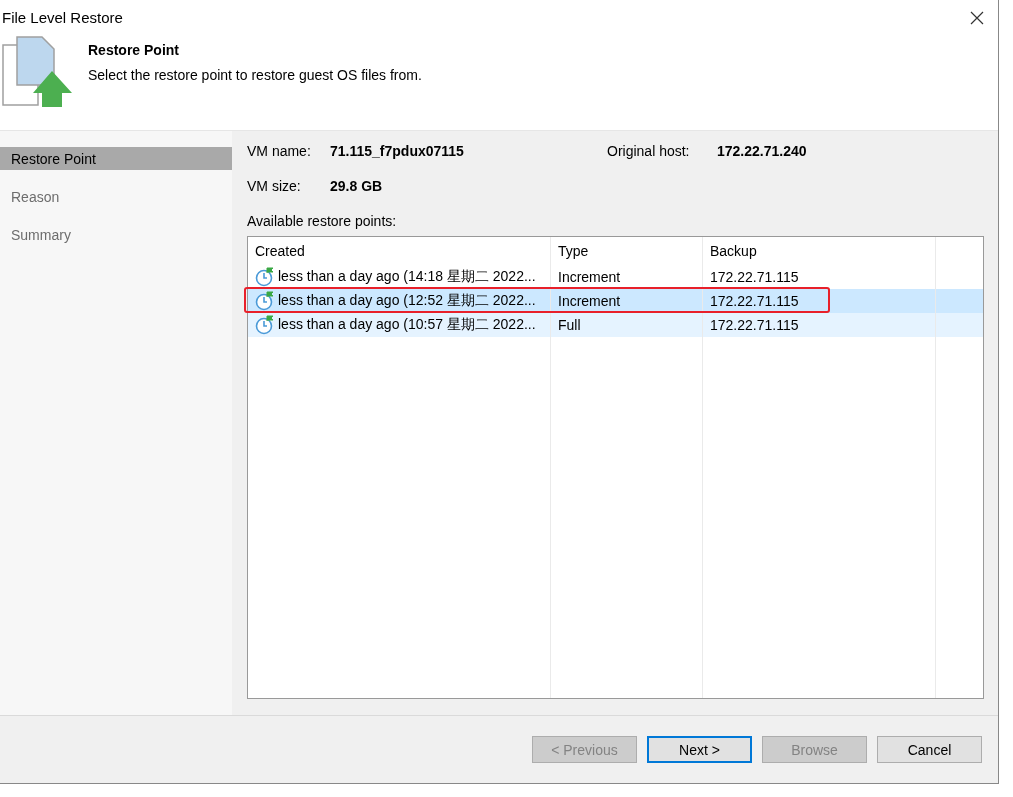  What do you see at coordinates (255, 75) in the screenshot?
I see `step-description: Select the restore point to restore guest OS files from.` at bounding box center [255, 75].